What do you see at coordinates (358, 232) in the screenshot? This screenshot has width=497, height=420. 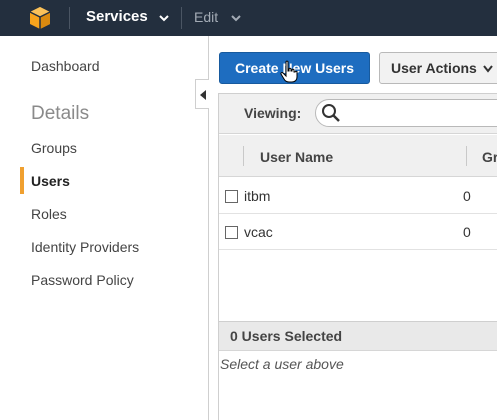 I see `table-row: vcac 0` at bounding box center [358, 232].